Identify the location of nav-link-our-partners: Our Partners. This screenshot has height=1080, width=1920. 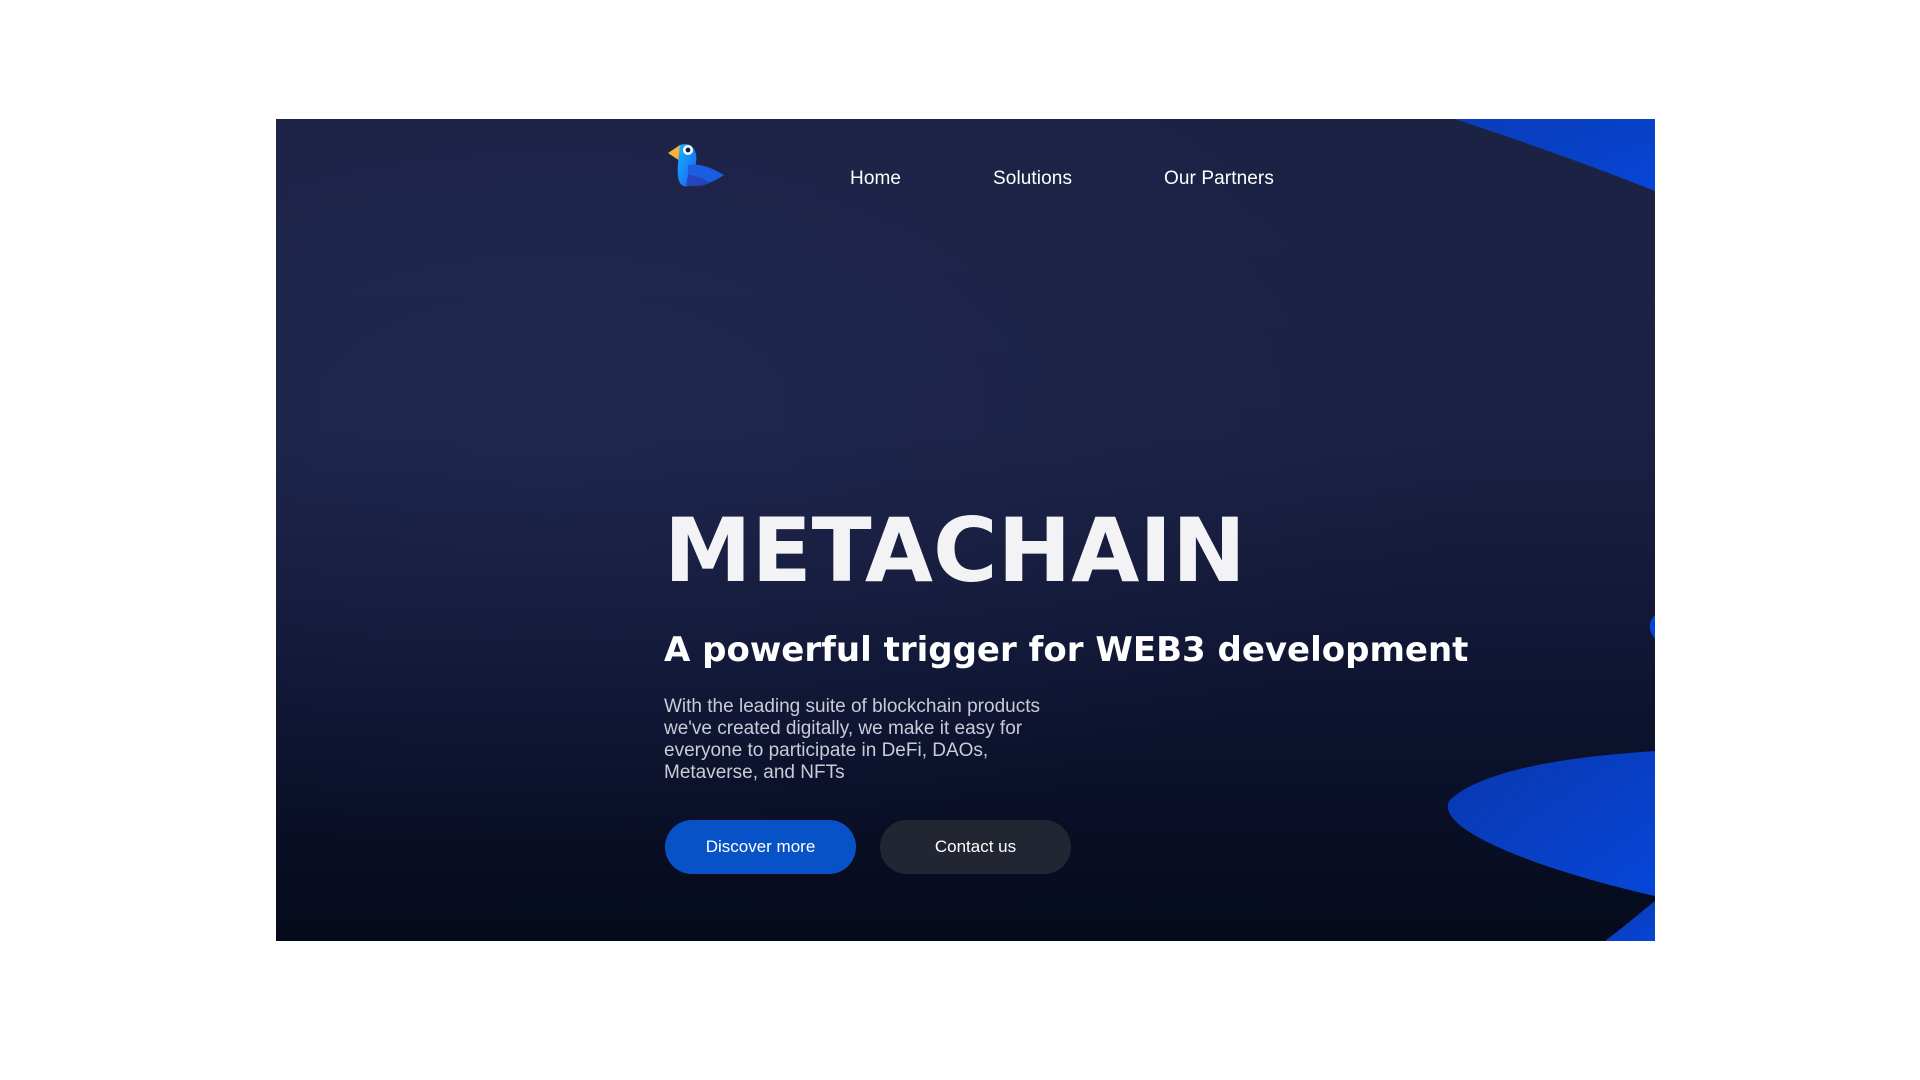
(1219, 179).